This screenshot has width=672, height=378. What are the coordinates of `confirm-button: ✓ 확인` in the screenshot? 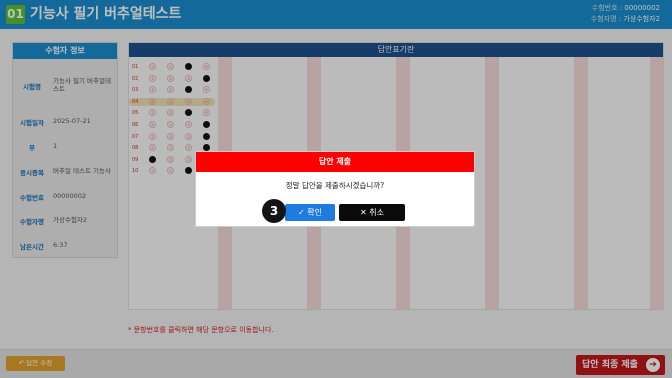 It's located at (310, 212).